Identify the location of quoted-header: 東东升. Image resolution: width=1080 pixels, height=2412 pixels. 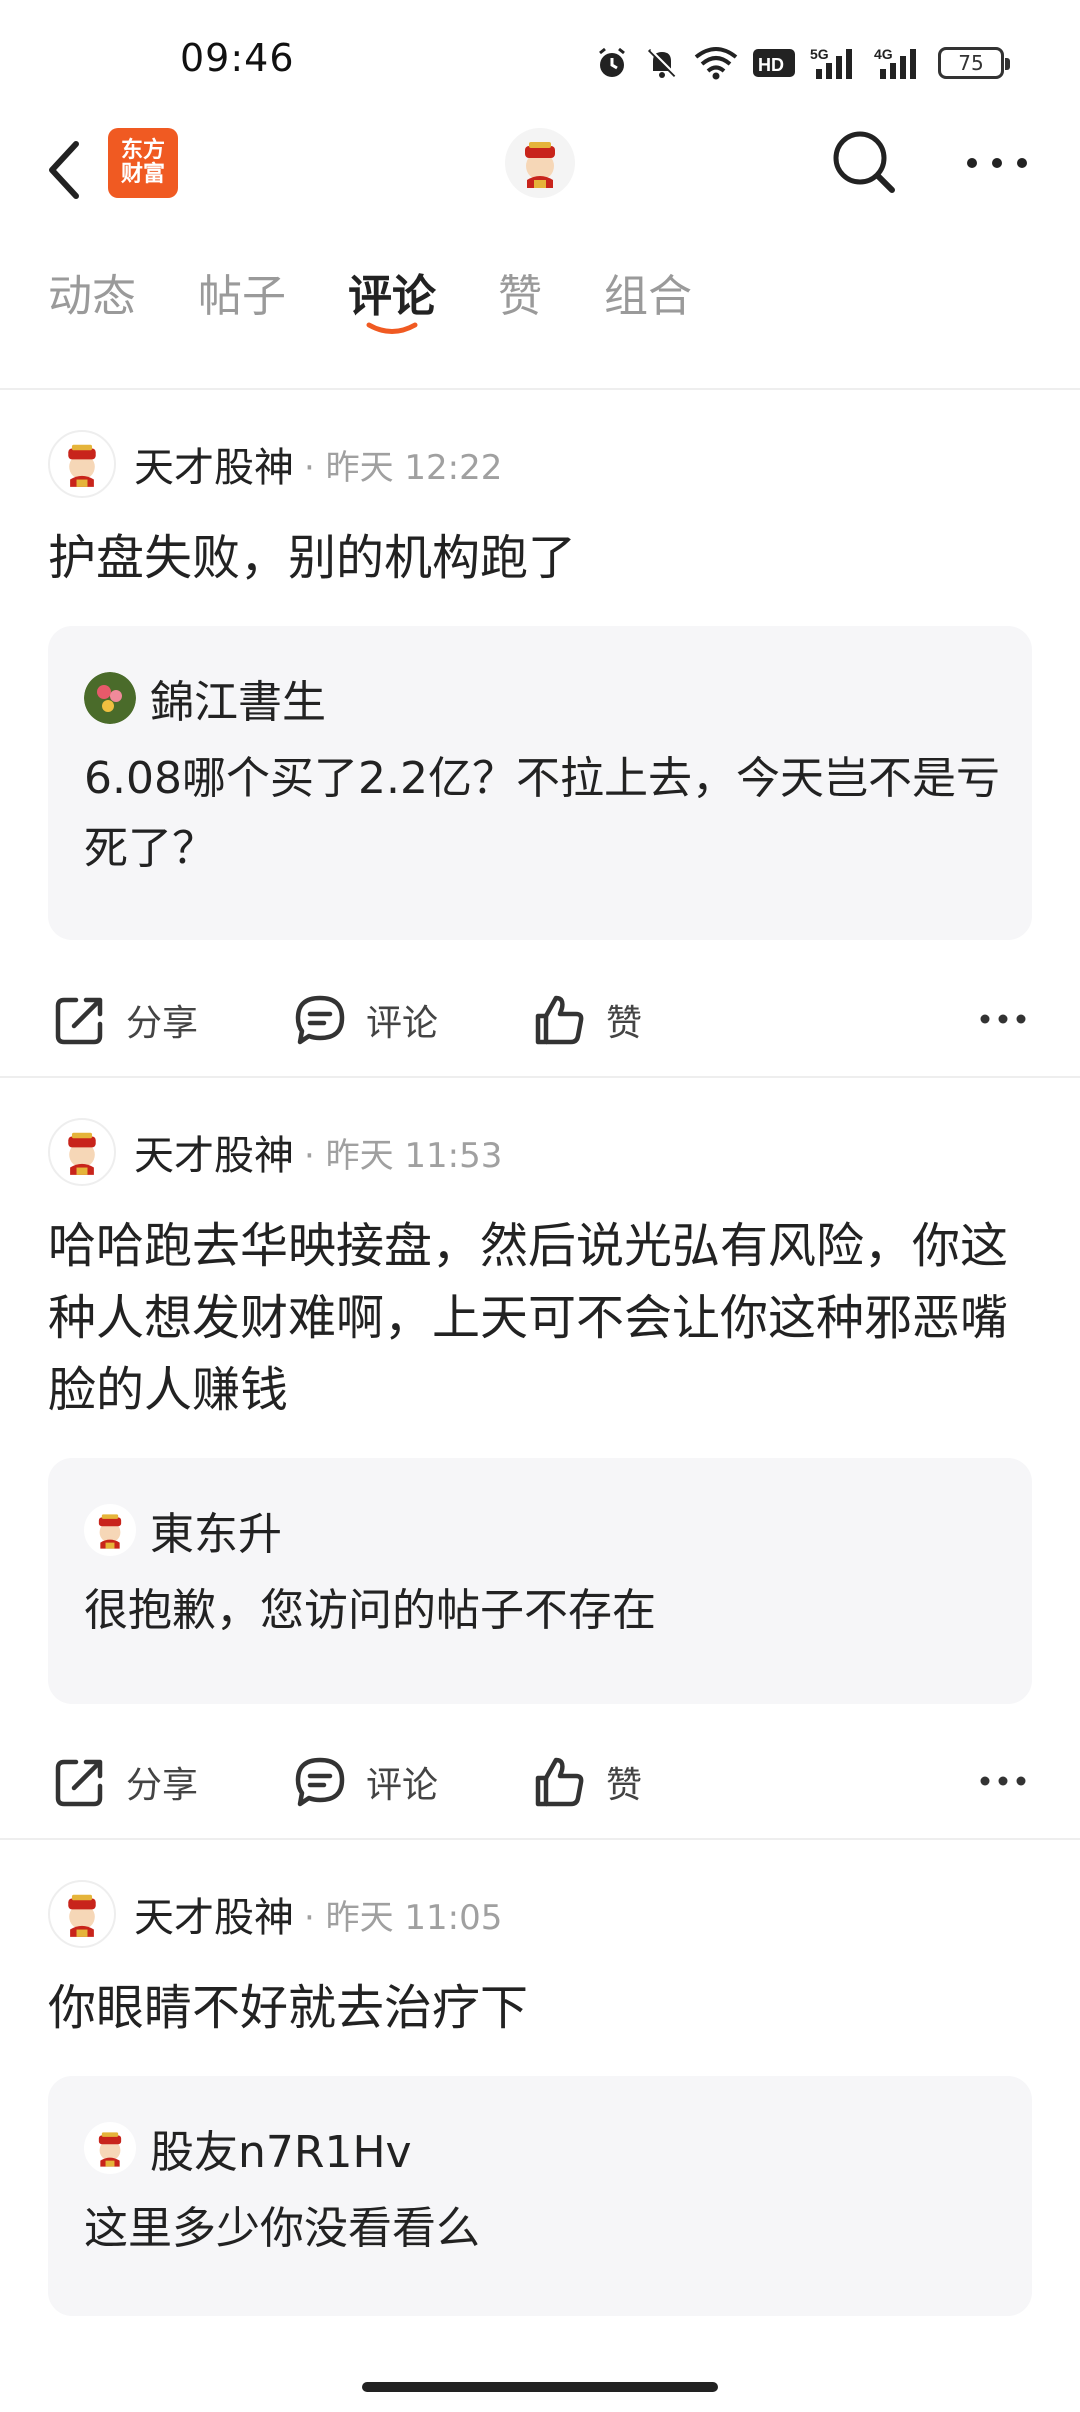
(183, 1531).